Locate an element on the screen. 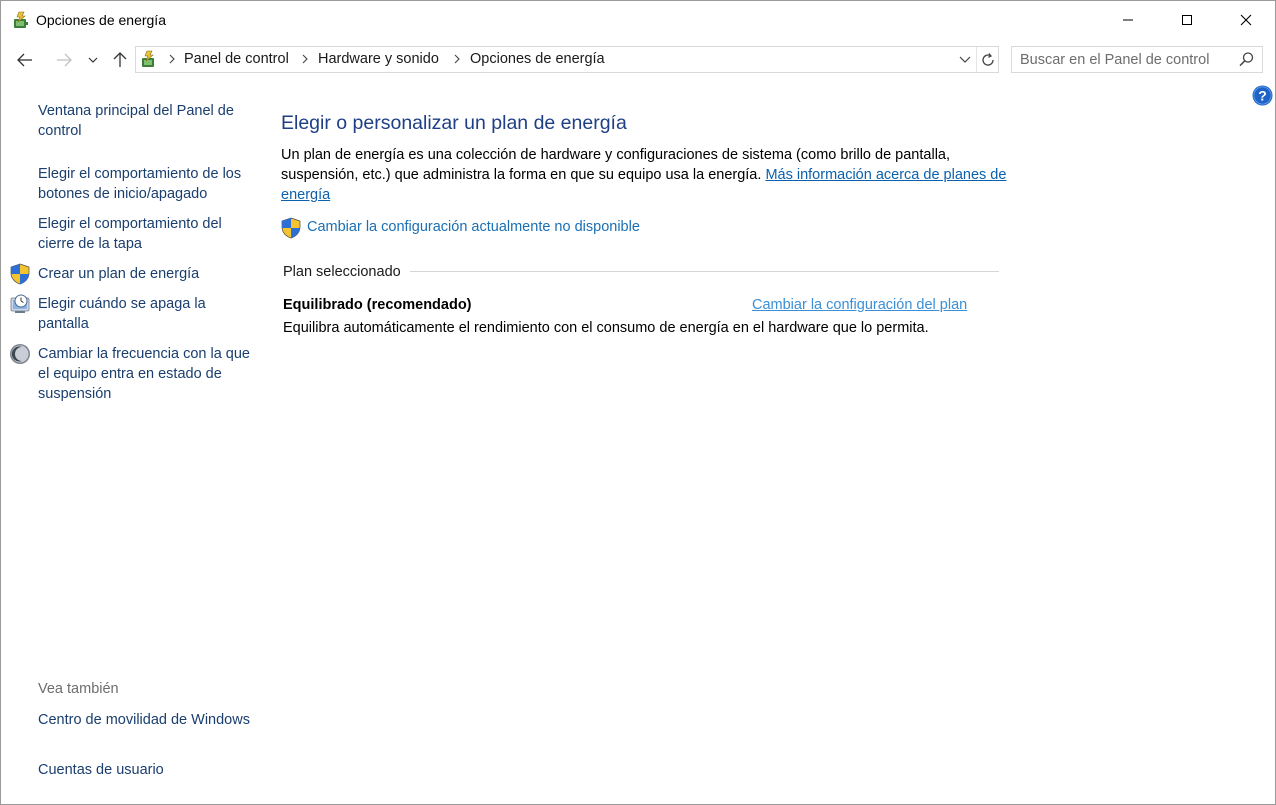  title-bar: Opciones de energía is located at coordinates (638, 20).